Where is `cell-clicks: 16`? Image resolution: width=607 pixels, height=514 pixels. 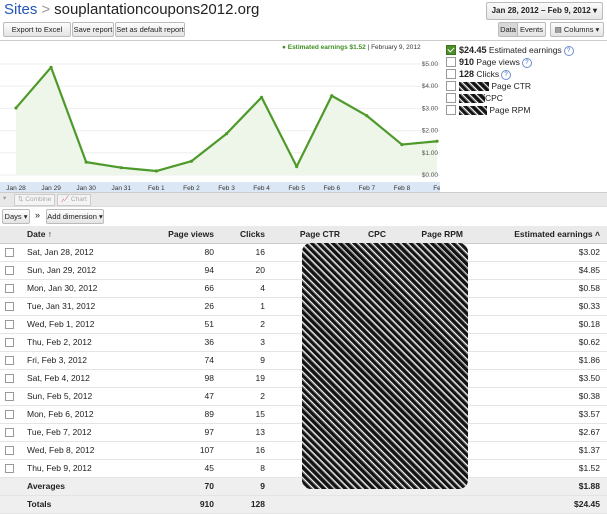 cell-clicks: 16 is located at coordinates (260, 450).